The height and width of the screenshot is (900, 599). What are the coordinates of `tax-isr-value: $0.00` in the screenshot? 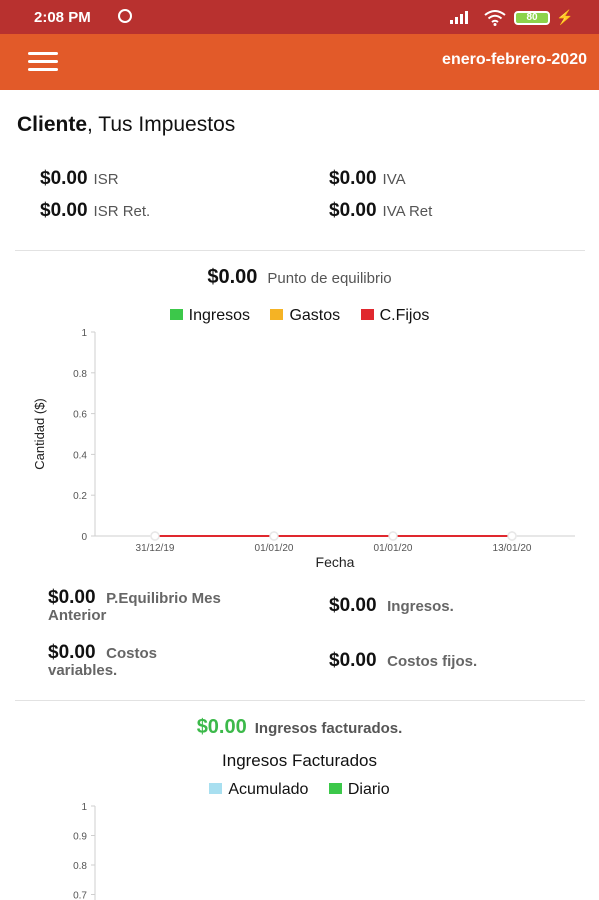 It's located at (64, 178).